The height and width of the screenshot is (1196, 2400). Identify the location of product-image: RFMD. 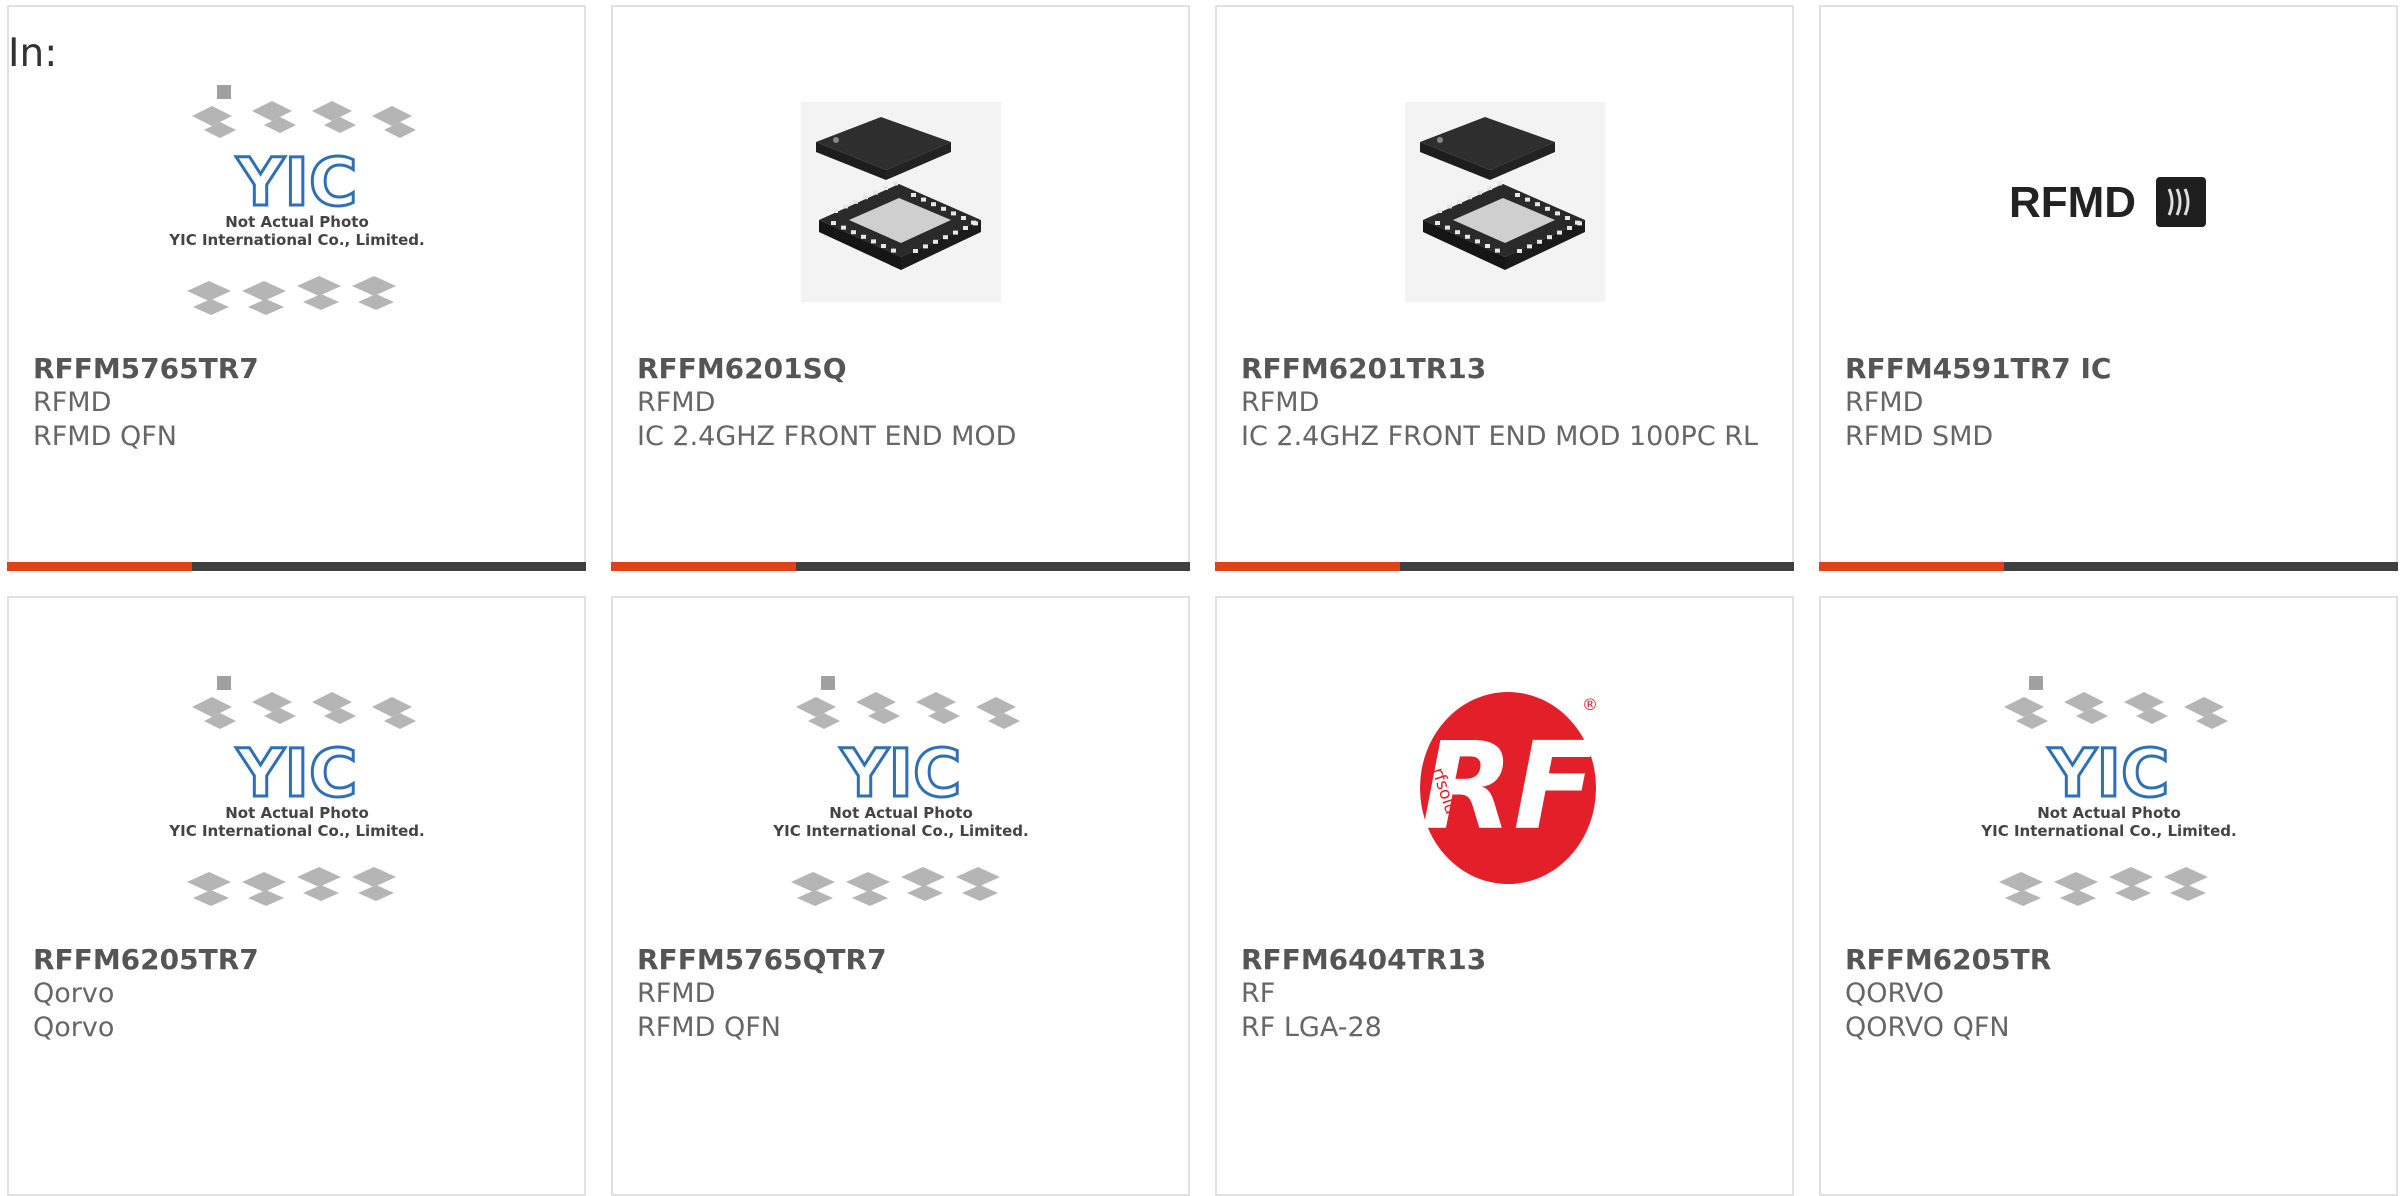
(2108, 202).